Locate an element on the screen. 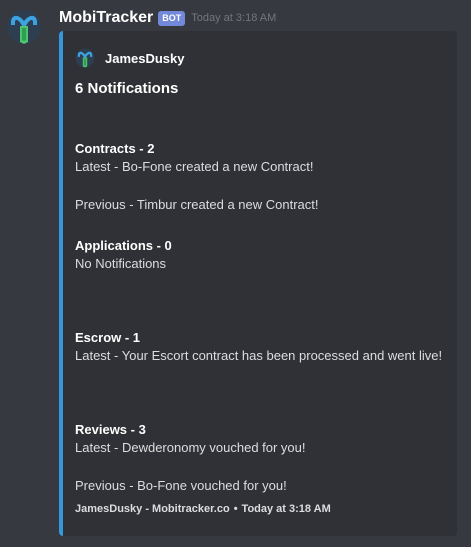  embed-title: 6 Notifications is located at coordinates (127, 88).